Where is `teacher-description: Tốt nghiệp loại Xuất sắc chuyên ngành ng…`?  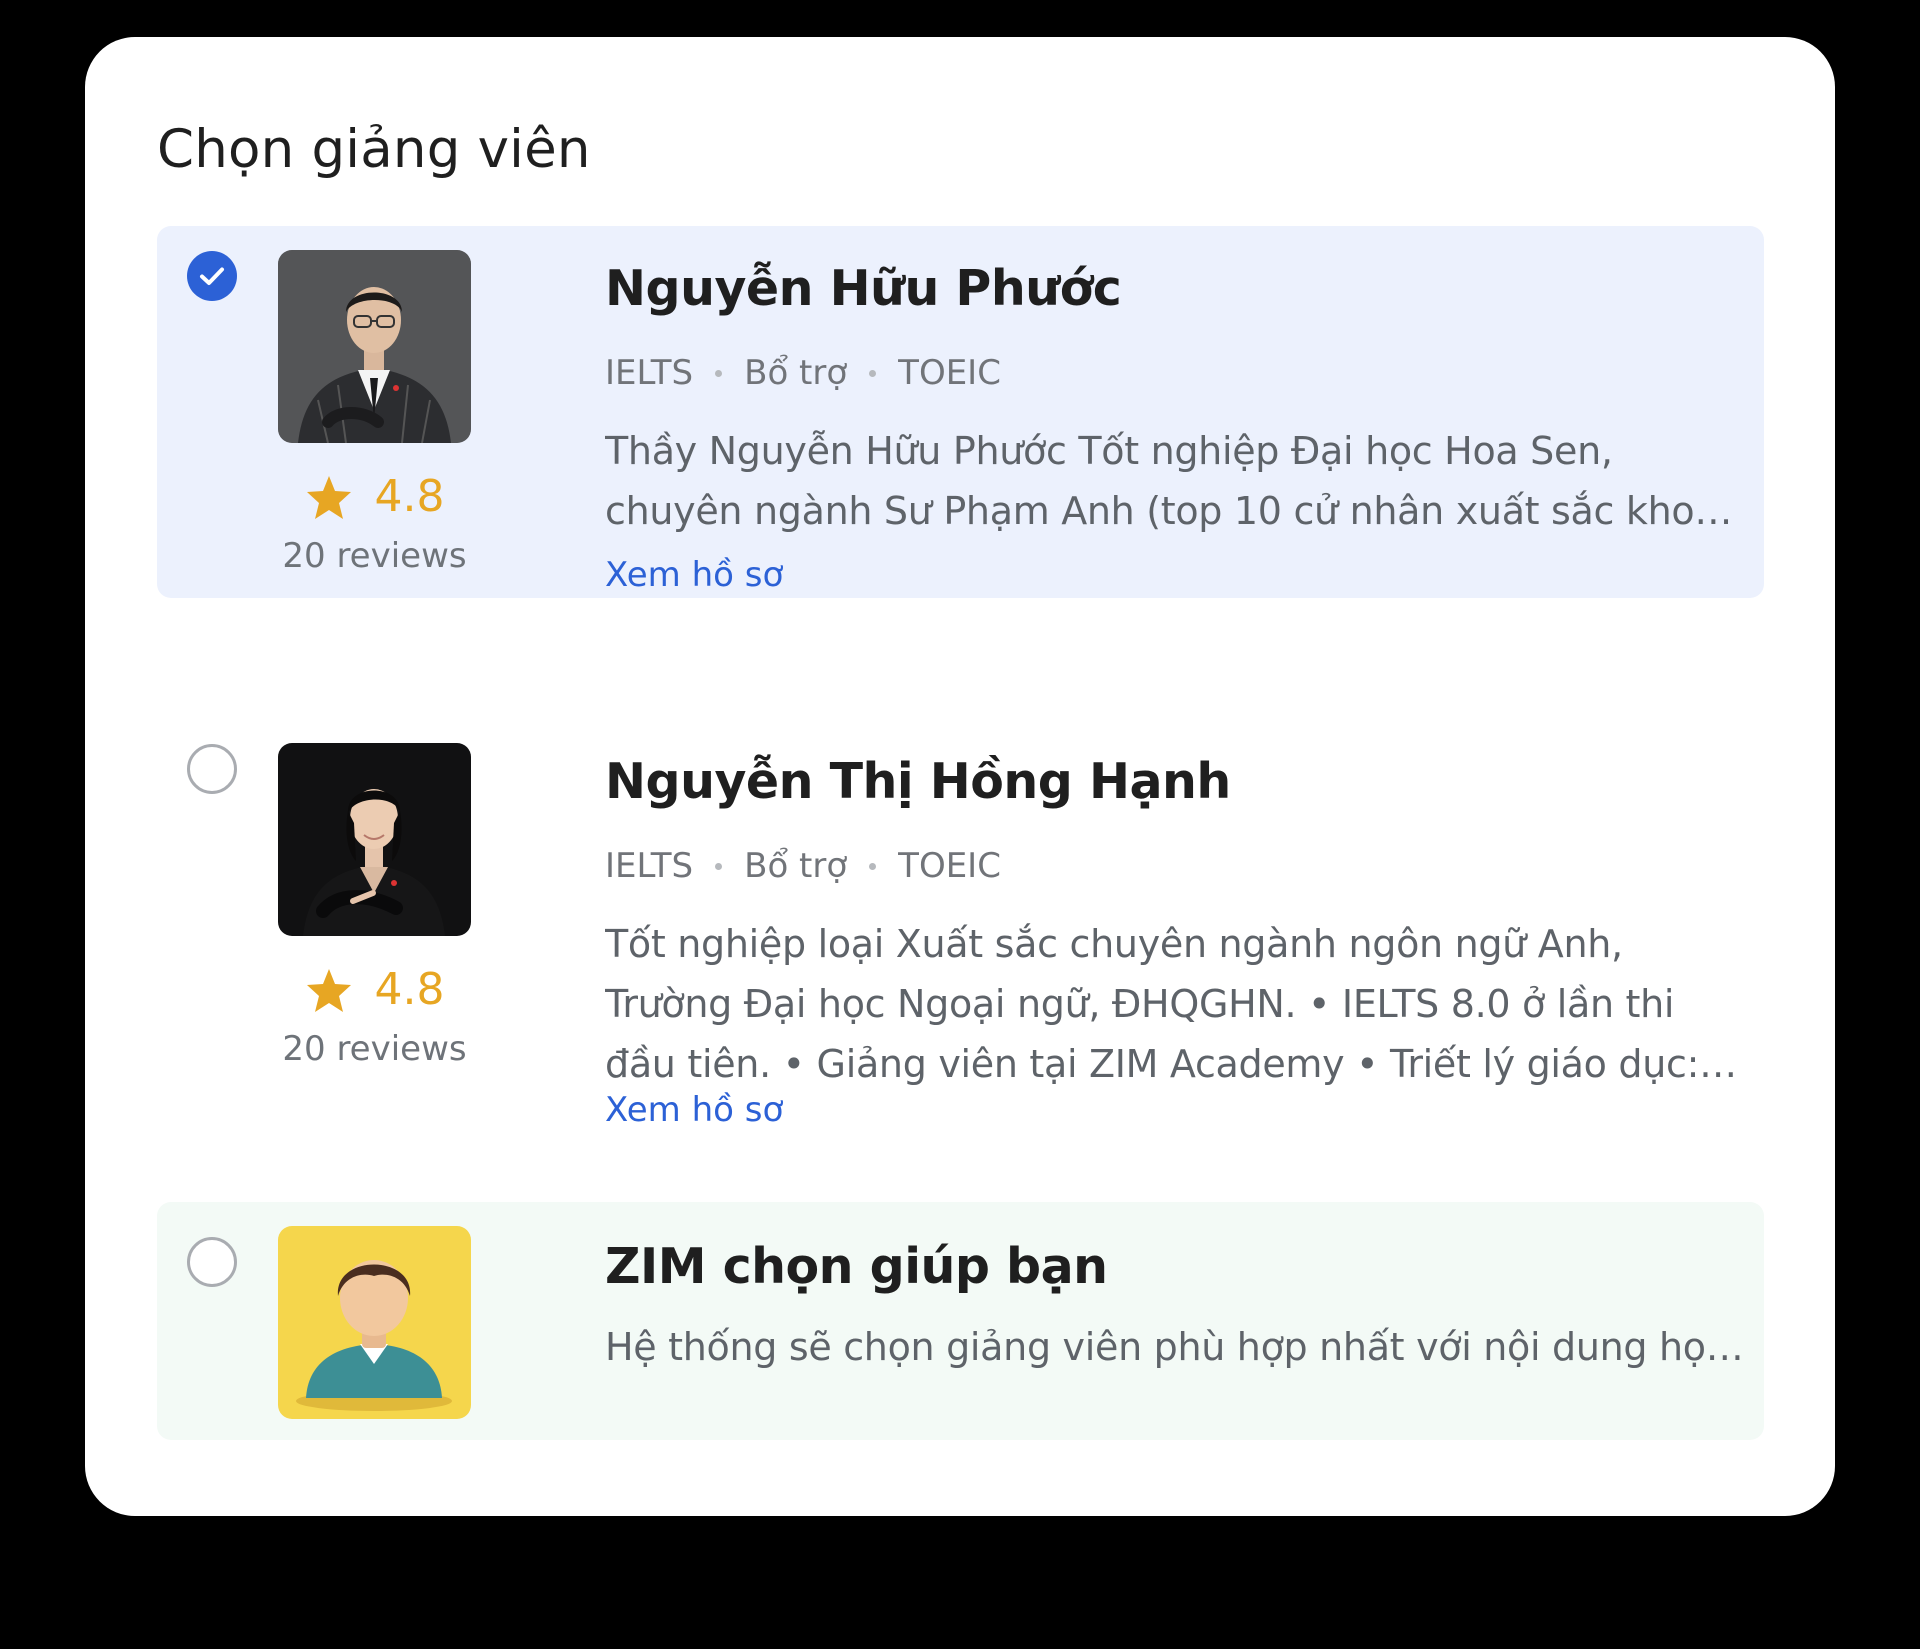 teacher-description: Tốt nghiệp loại Xuất sắc chuyên ngành ng… is located at coordinates (1152, 1004).